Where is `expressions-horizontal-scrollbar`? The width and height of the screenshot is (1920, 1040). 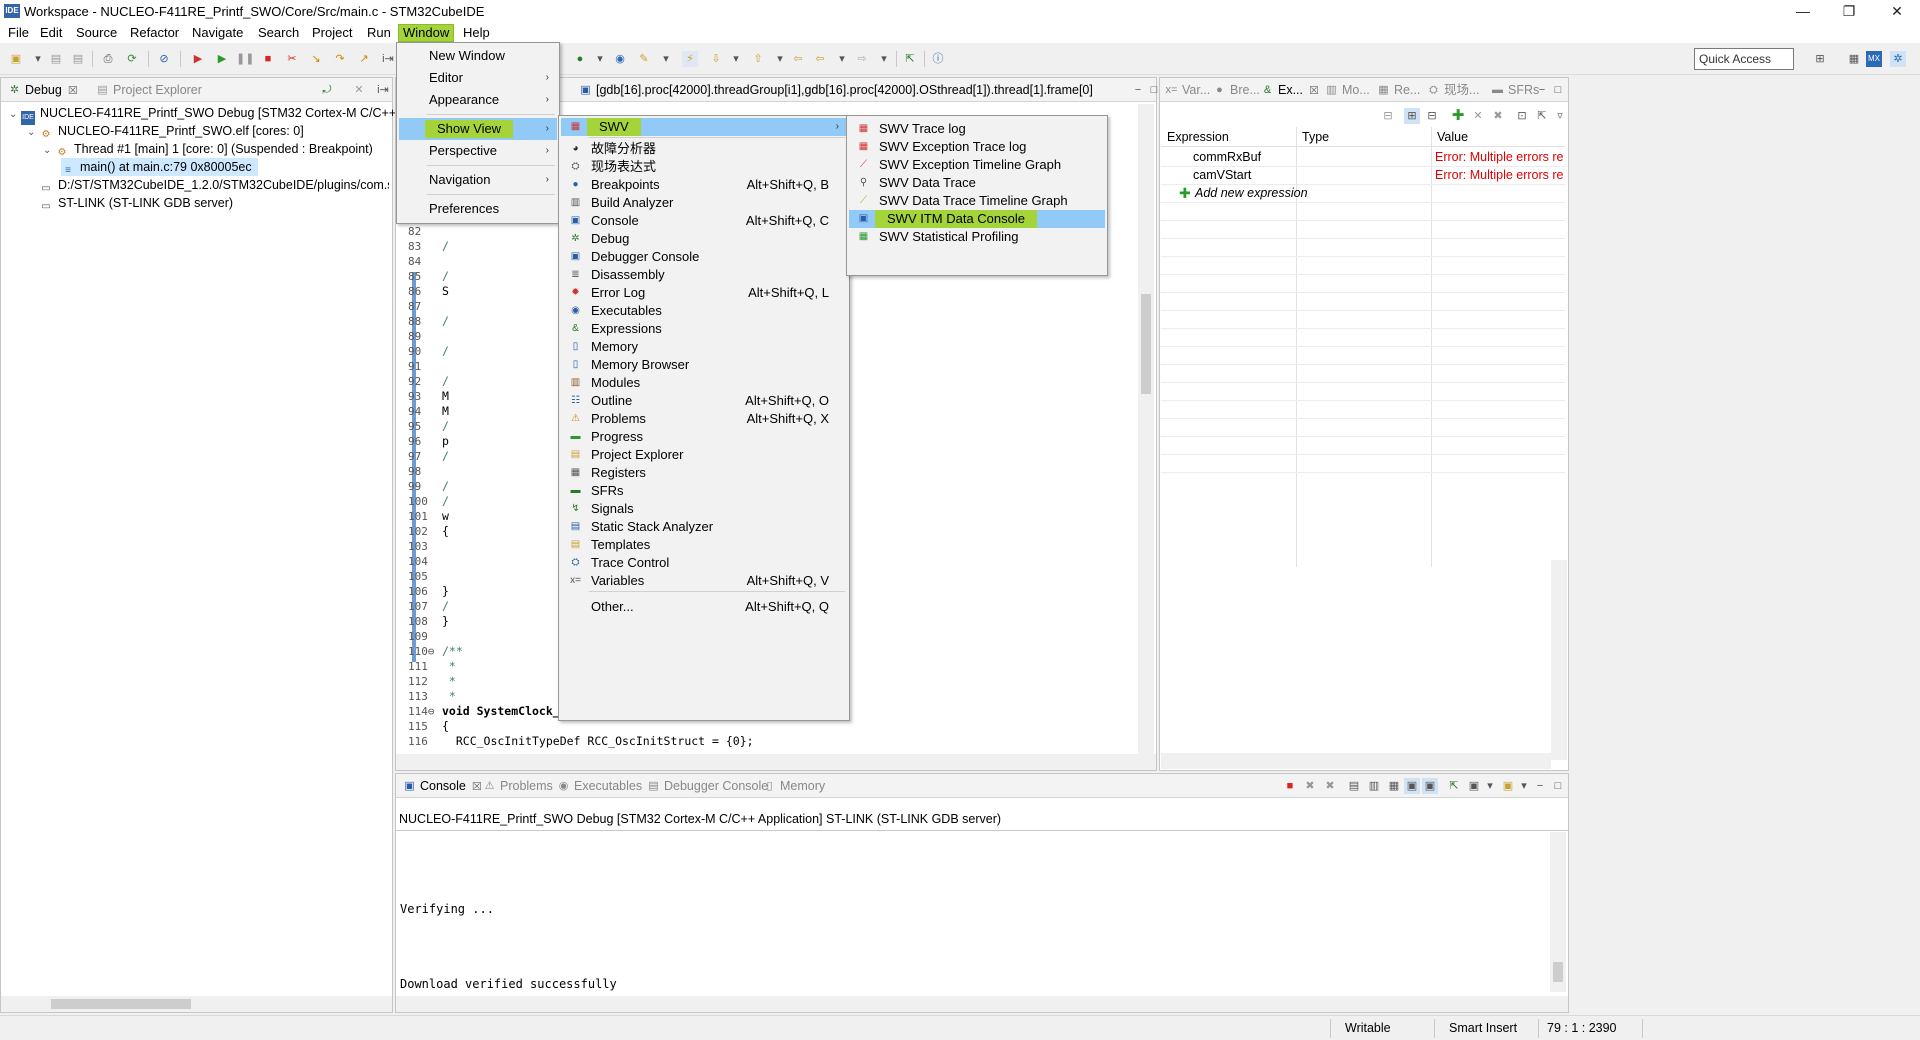 expressions-horizontal-scrollbar is located at coordinates (1356, 761).